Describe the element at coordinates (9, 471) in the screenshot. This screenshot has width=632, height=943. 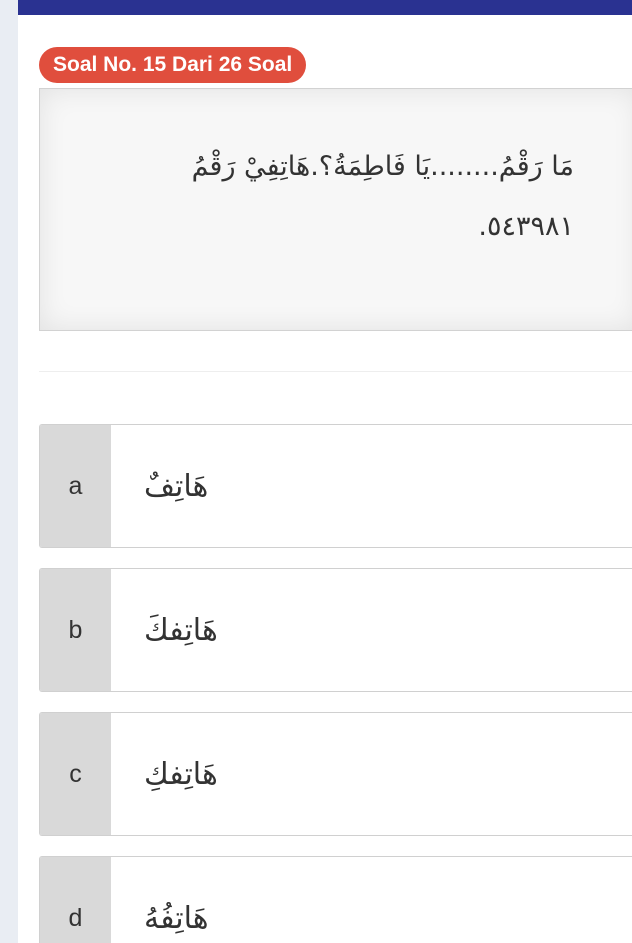
I see `left-rail` at that location.